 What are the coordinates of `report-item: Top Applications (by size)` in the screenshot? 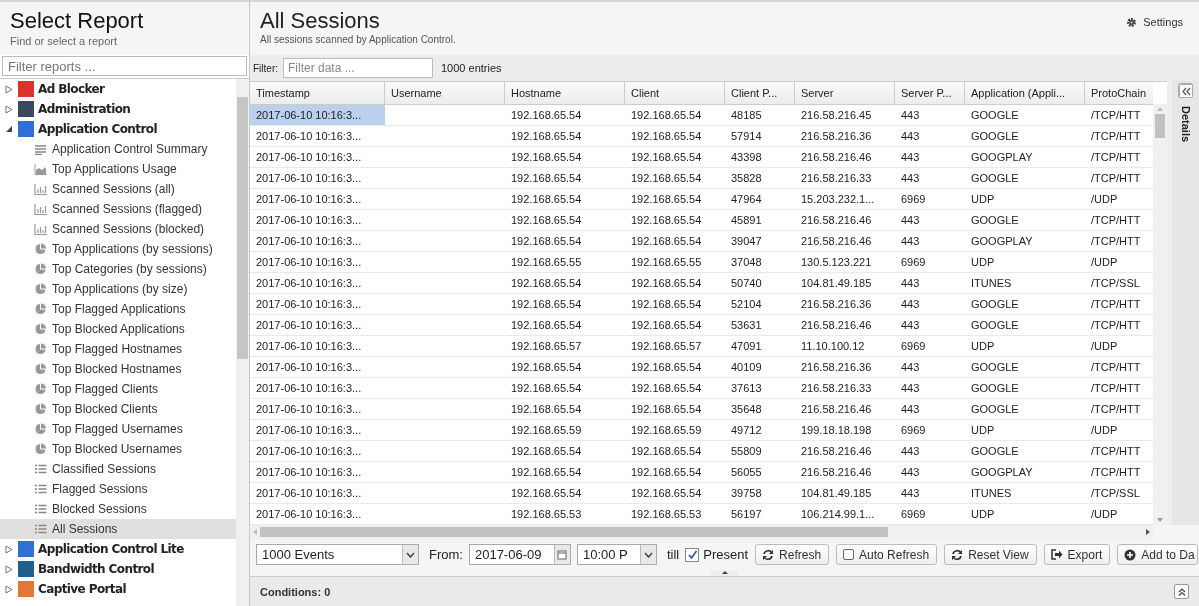 It's located at (118, 289).